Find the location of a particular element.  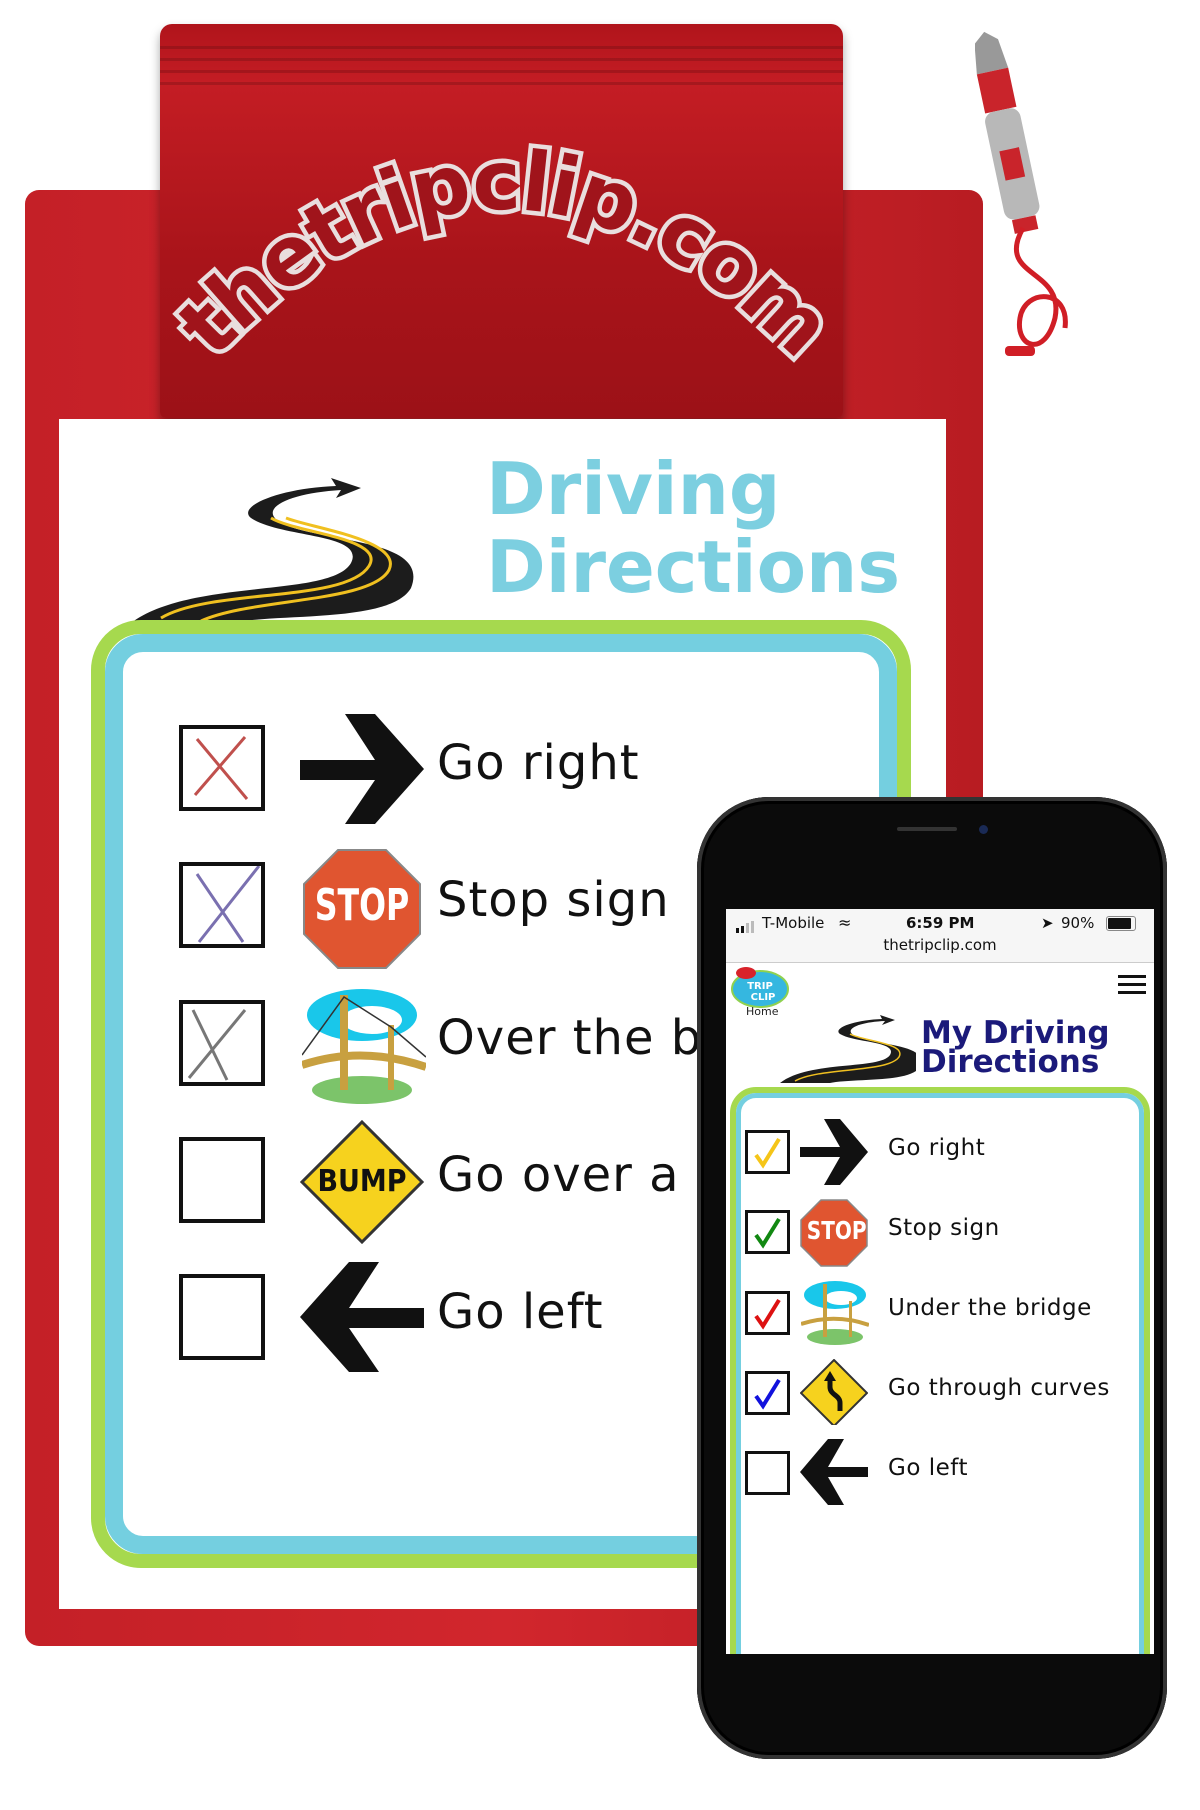

battery-percent: 90% is located at coordinates (1078, 923).